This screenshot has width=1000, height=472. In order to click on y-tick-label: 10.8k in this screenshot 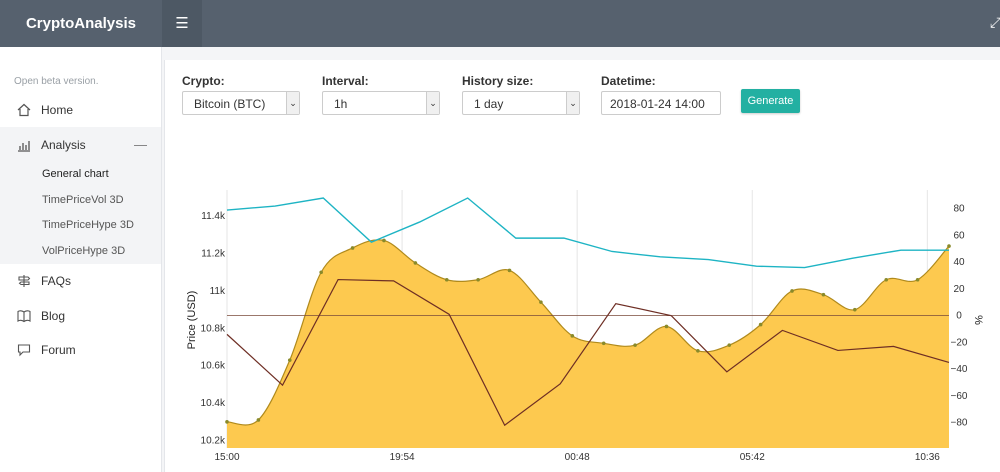, I will do `click(213, 328)`.